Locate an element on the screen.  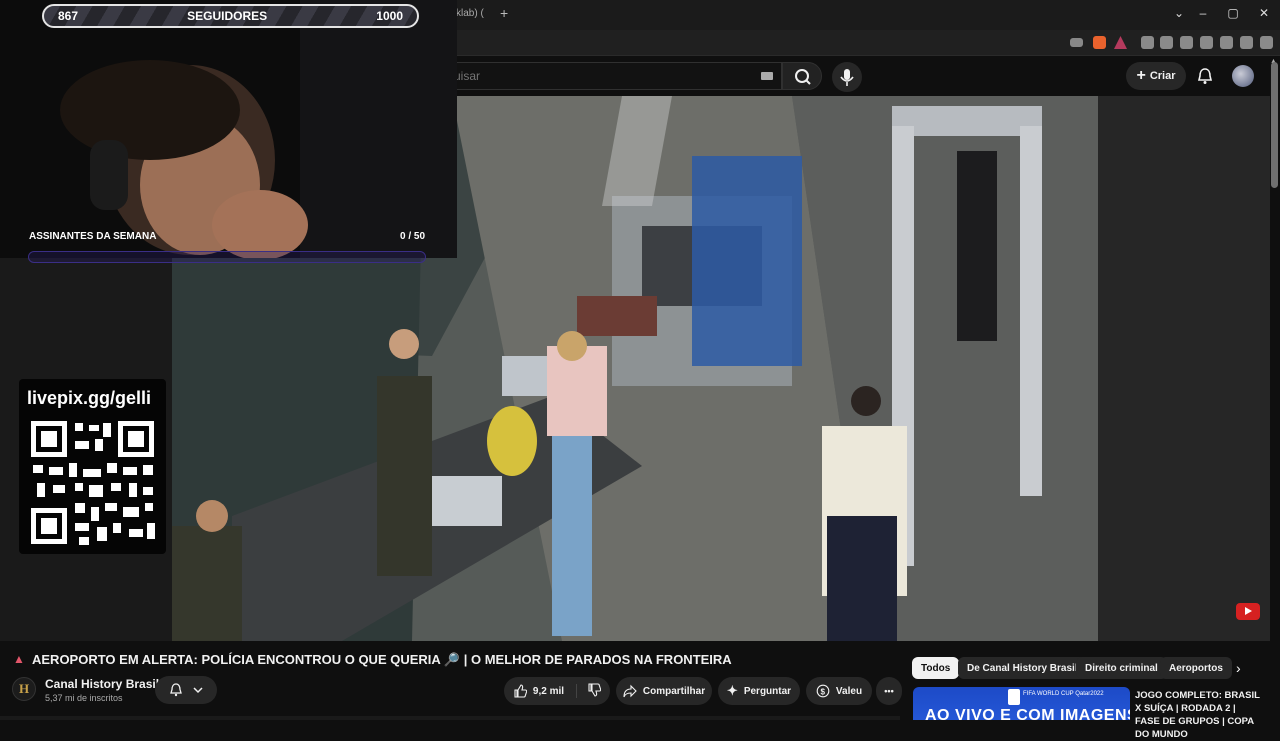
followers-goal: 1000 is located at coordinates (389, 16).